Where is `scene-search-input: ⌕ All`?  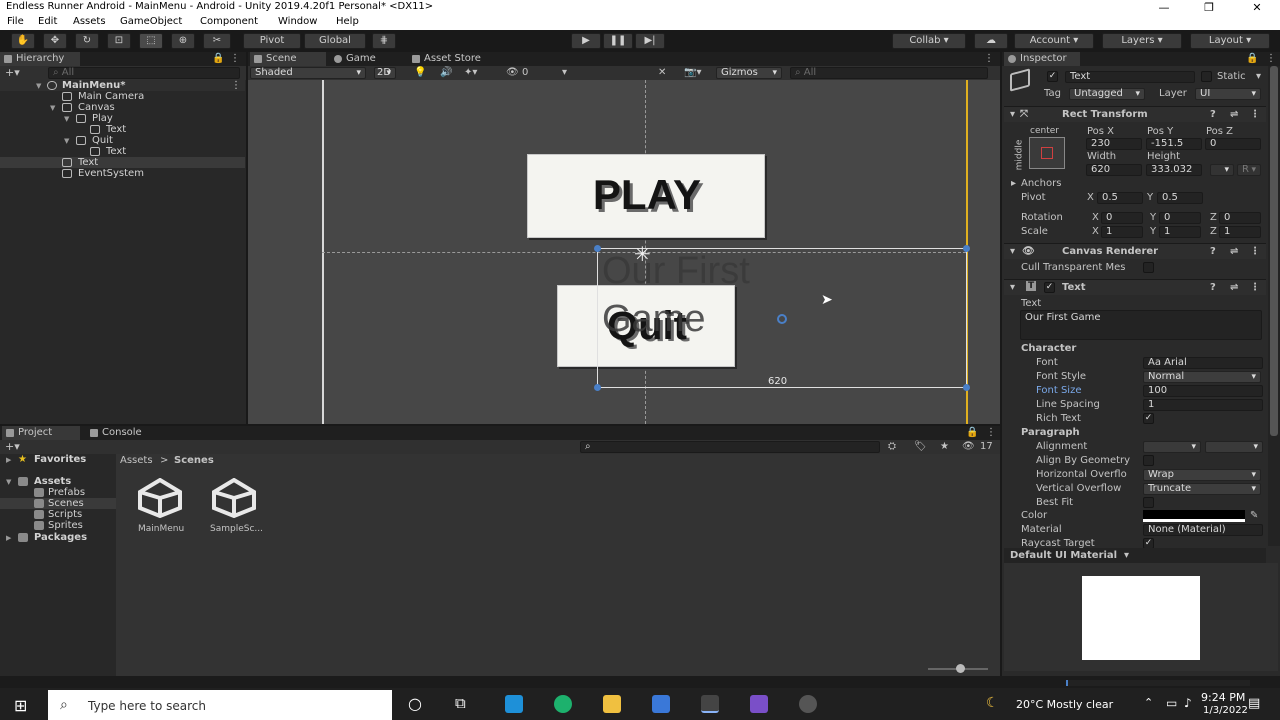
scene-search-input: ⌕ All is located at coordinates (889, 73).